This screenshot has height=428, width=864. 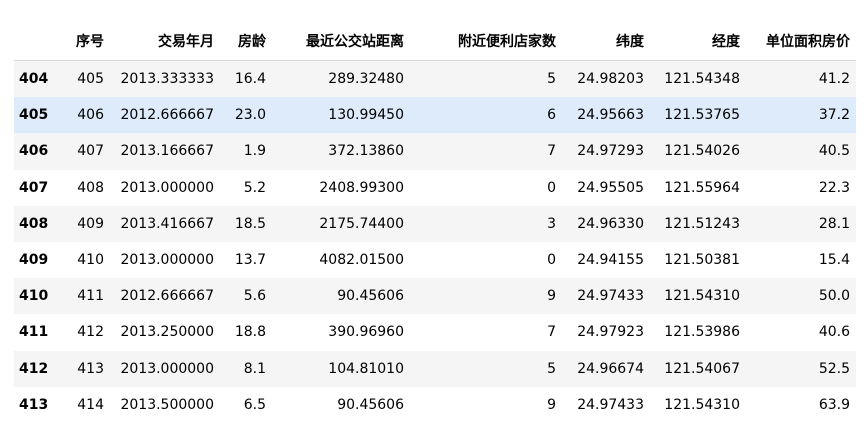 What do you see at coordinates (702, 223) in the screenshot?
I see `table-cell: 121.51243` at bounding box center [702, 223].